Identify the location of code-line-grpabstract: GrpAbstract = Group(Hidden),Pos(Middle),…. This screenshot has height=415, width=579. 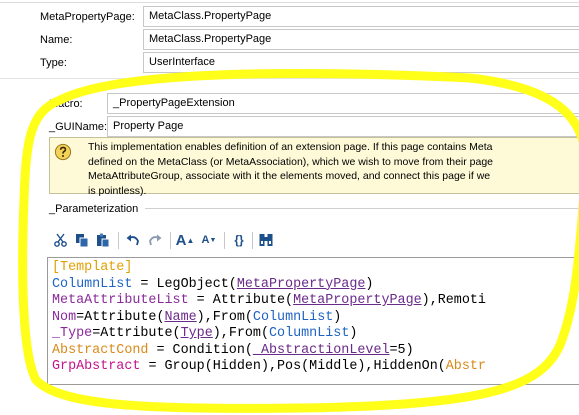
(269, 366).